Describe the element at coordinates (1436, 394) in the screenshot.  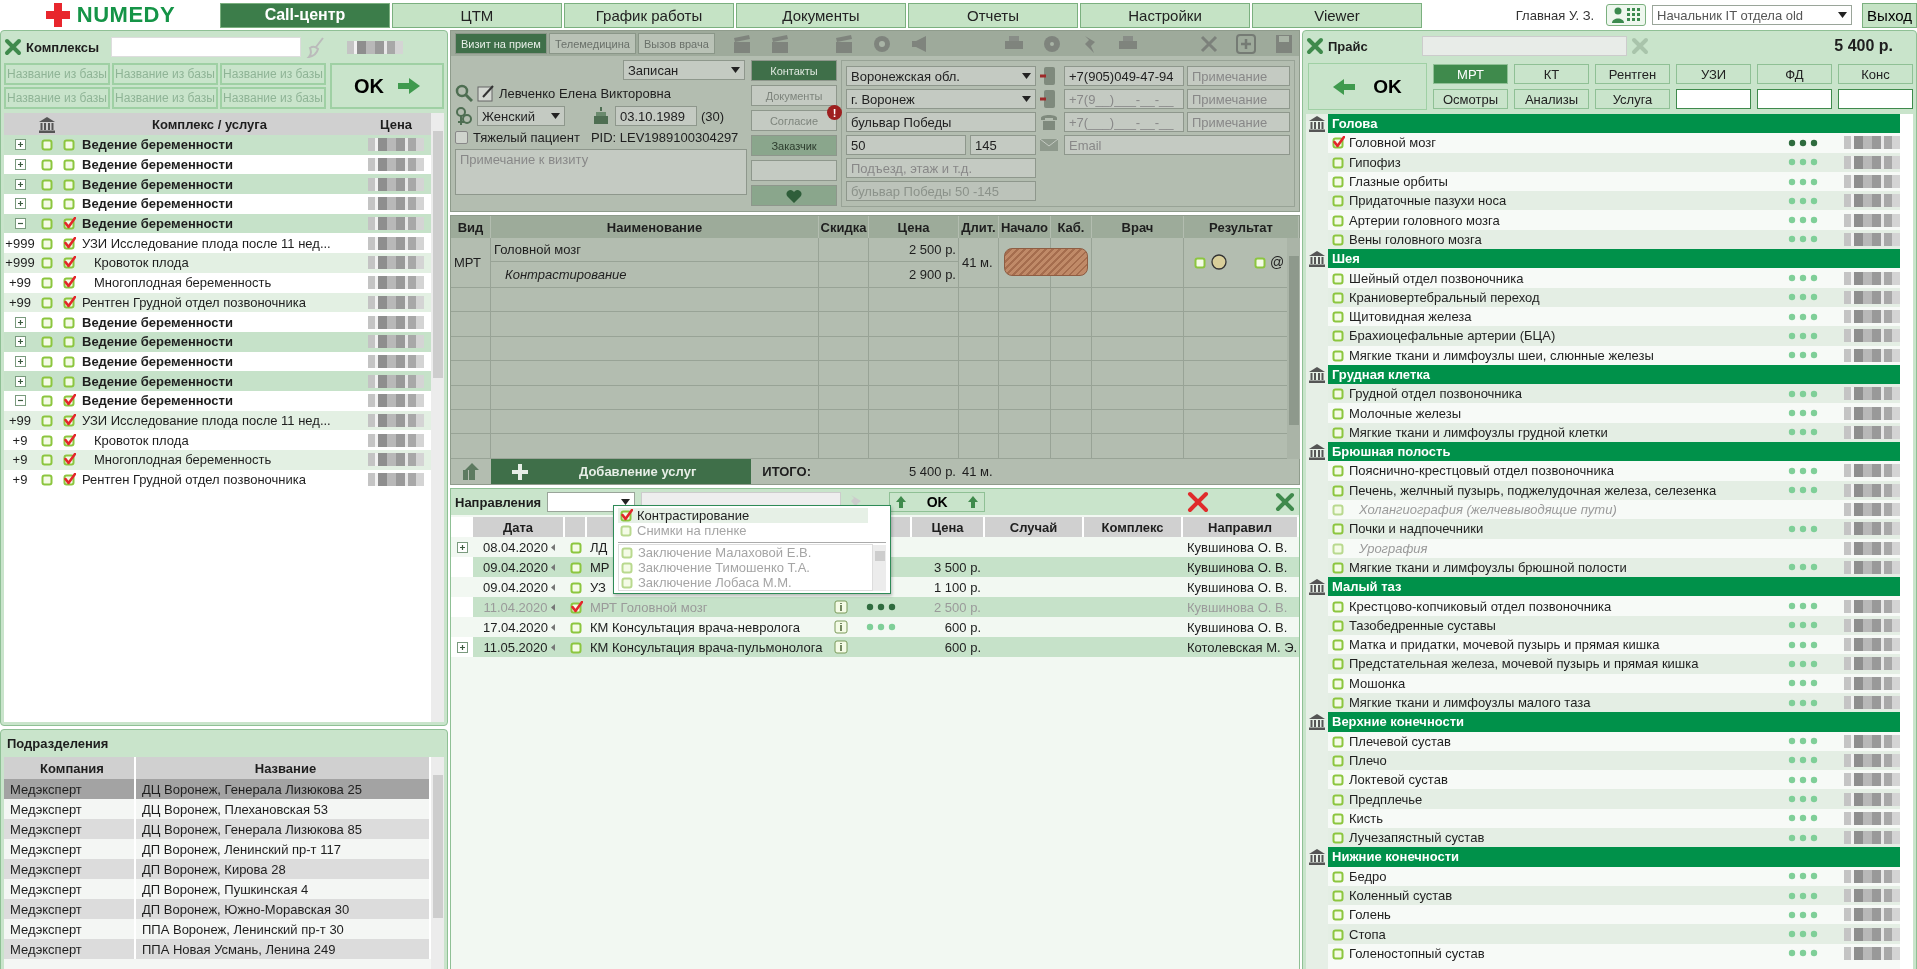
I see `service-name: Грудной отдел позвоночника` at that location.